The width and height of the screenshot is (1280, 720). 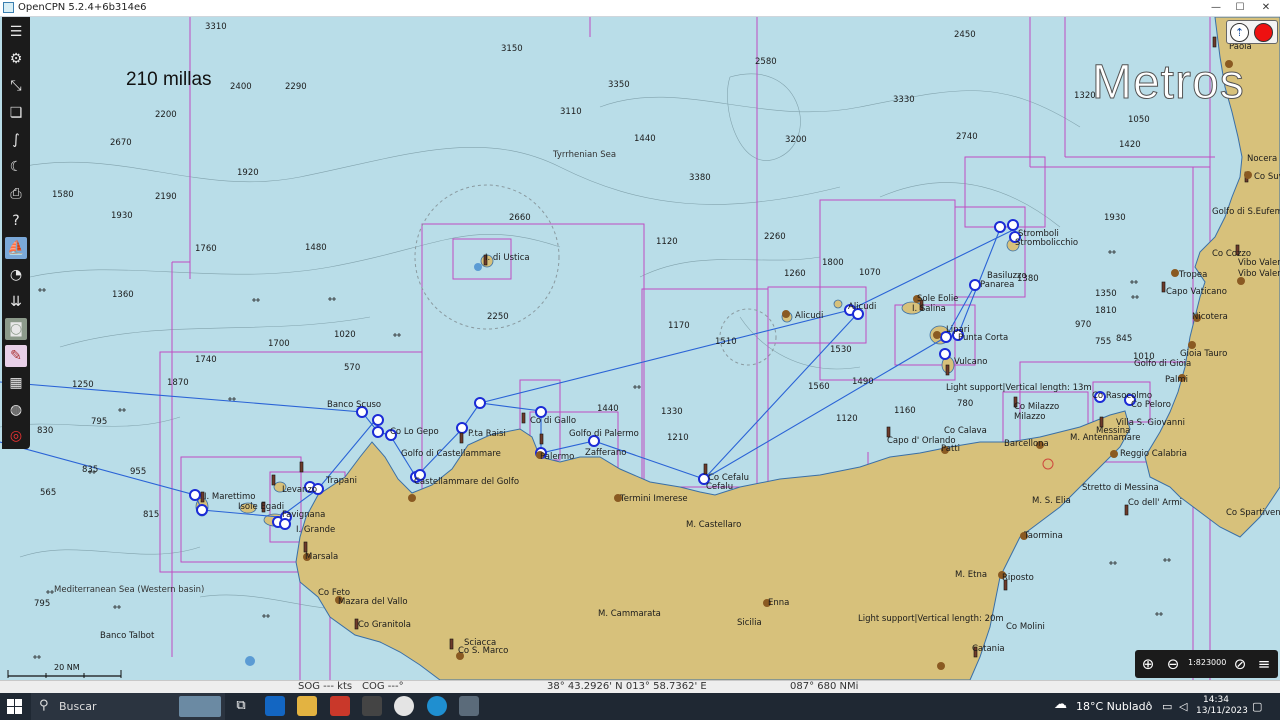 What do you see at coordinates (307, 706) in the screenshot?
I see `file-explorer-app-icon` at bounding box center [307, 706].